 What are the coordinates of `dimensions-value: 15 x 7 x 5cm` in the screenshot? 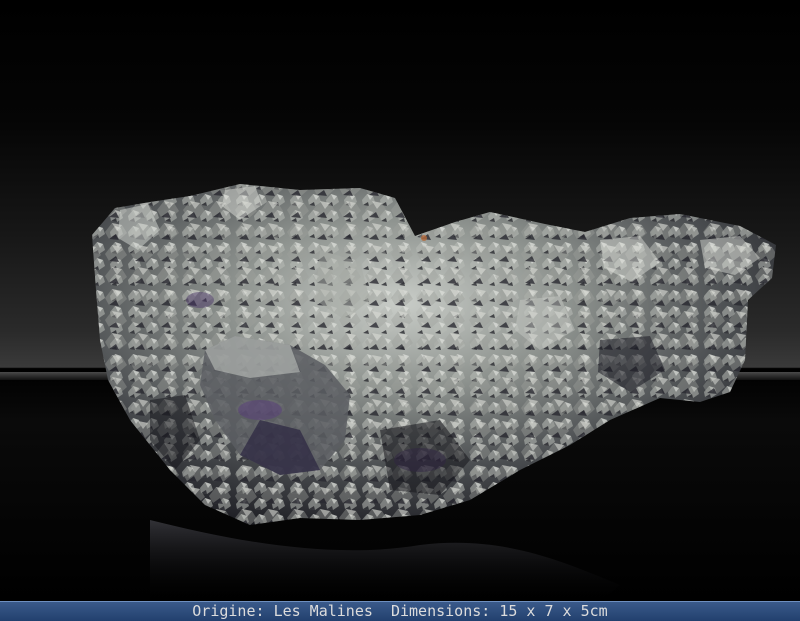 It's located at (553, 611).